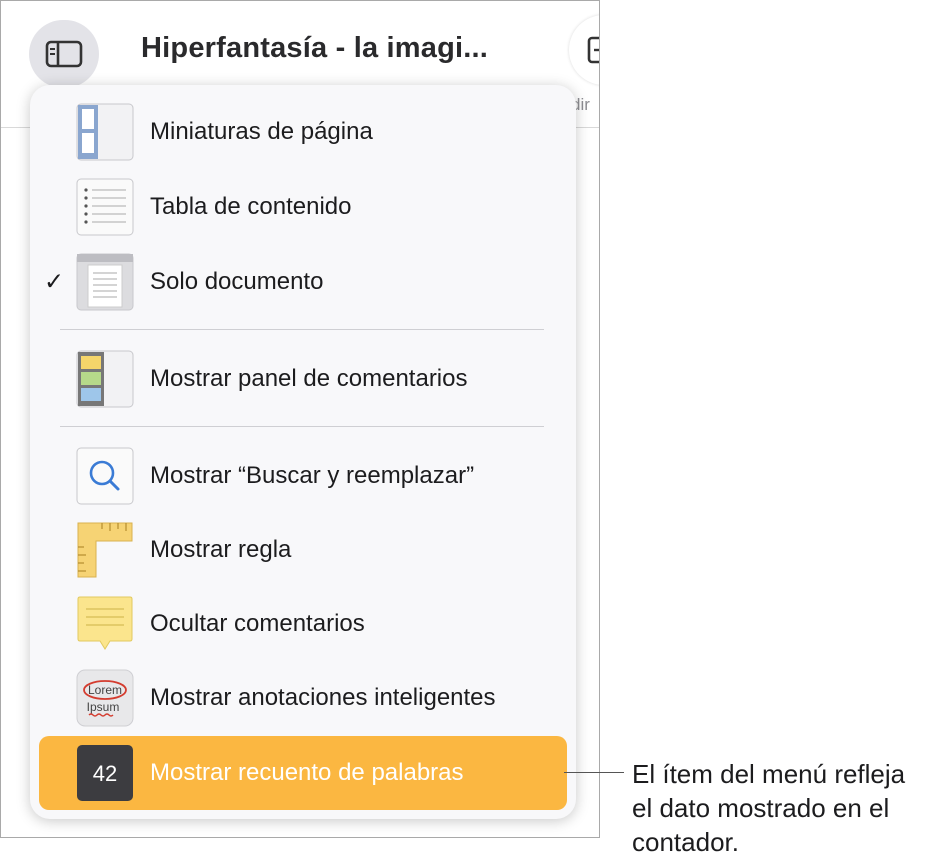 The image size is (952, 859). Describe the element at coordinates (251, 206) in the screenshot. I see `menu-item-label: Tabla de contenido` at that location.